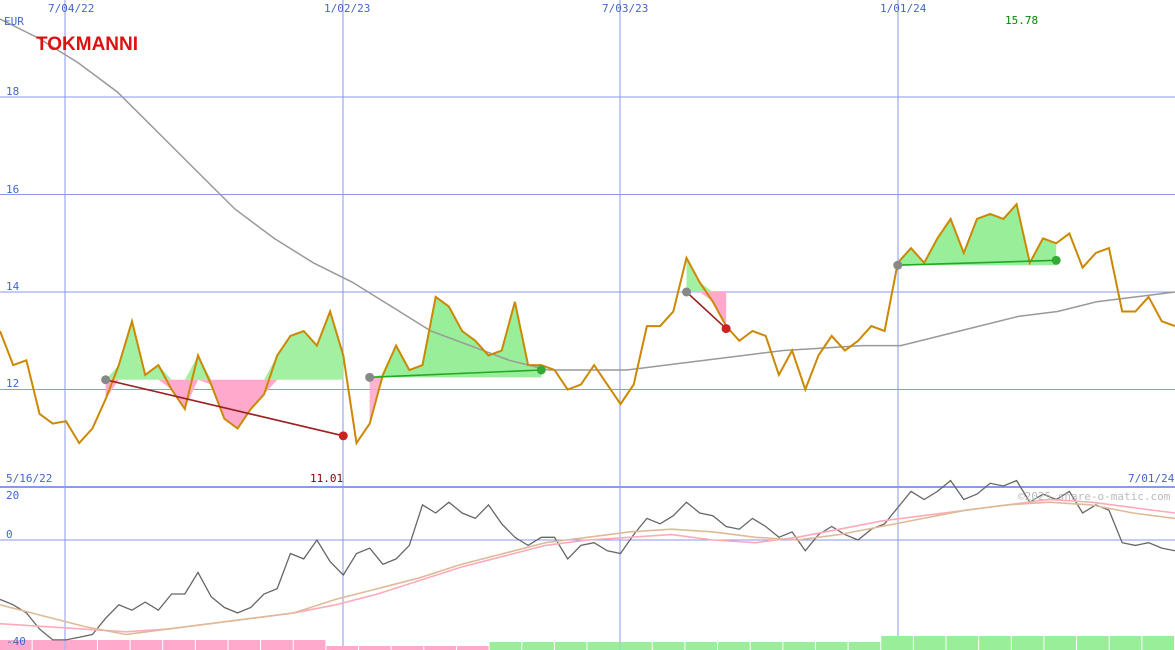  I want to click on date-tick-label: 7/04/22, so click(71, 8).